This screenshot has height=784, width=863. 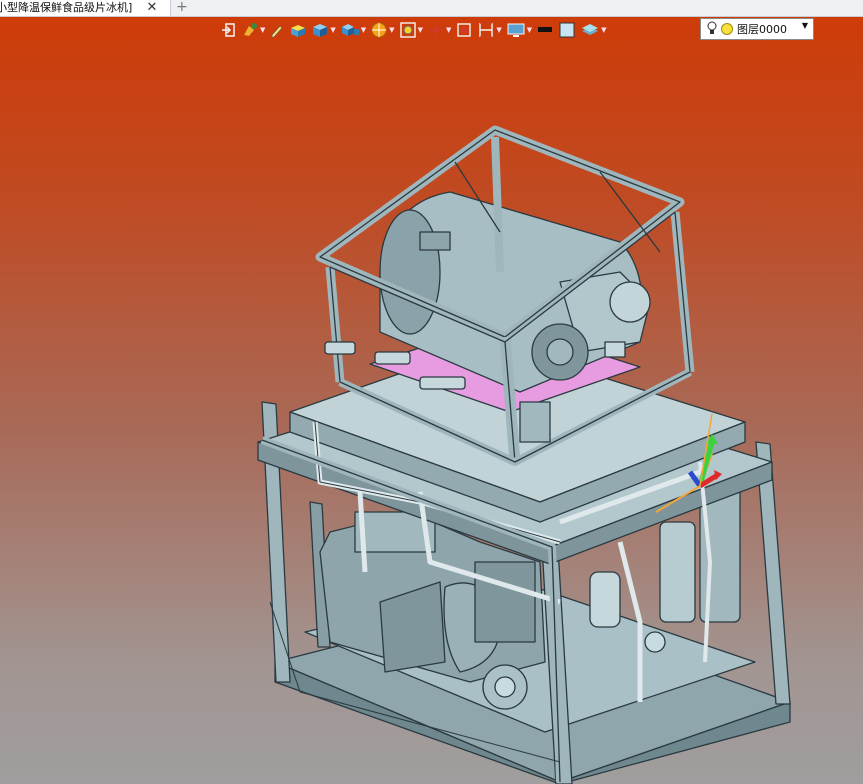 I want to click on layer-name: 图层0000, so click(x=762, y=29).